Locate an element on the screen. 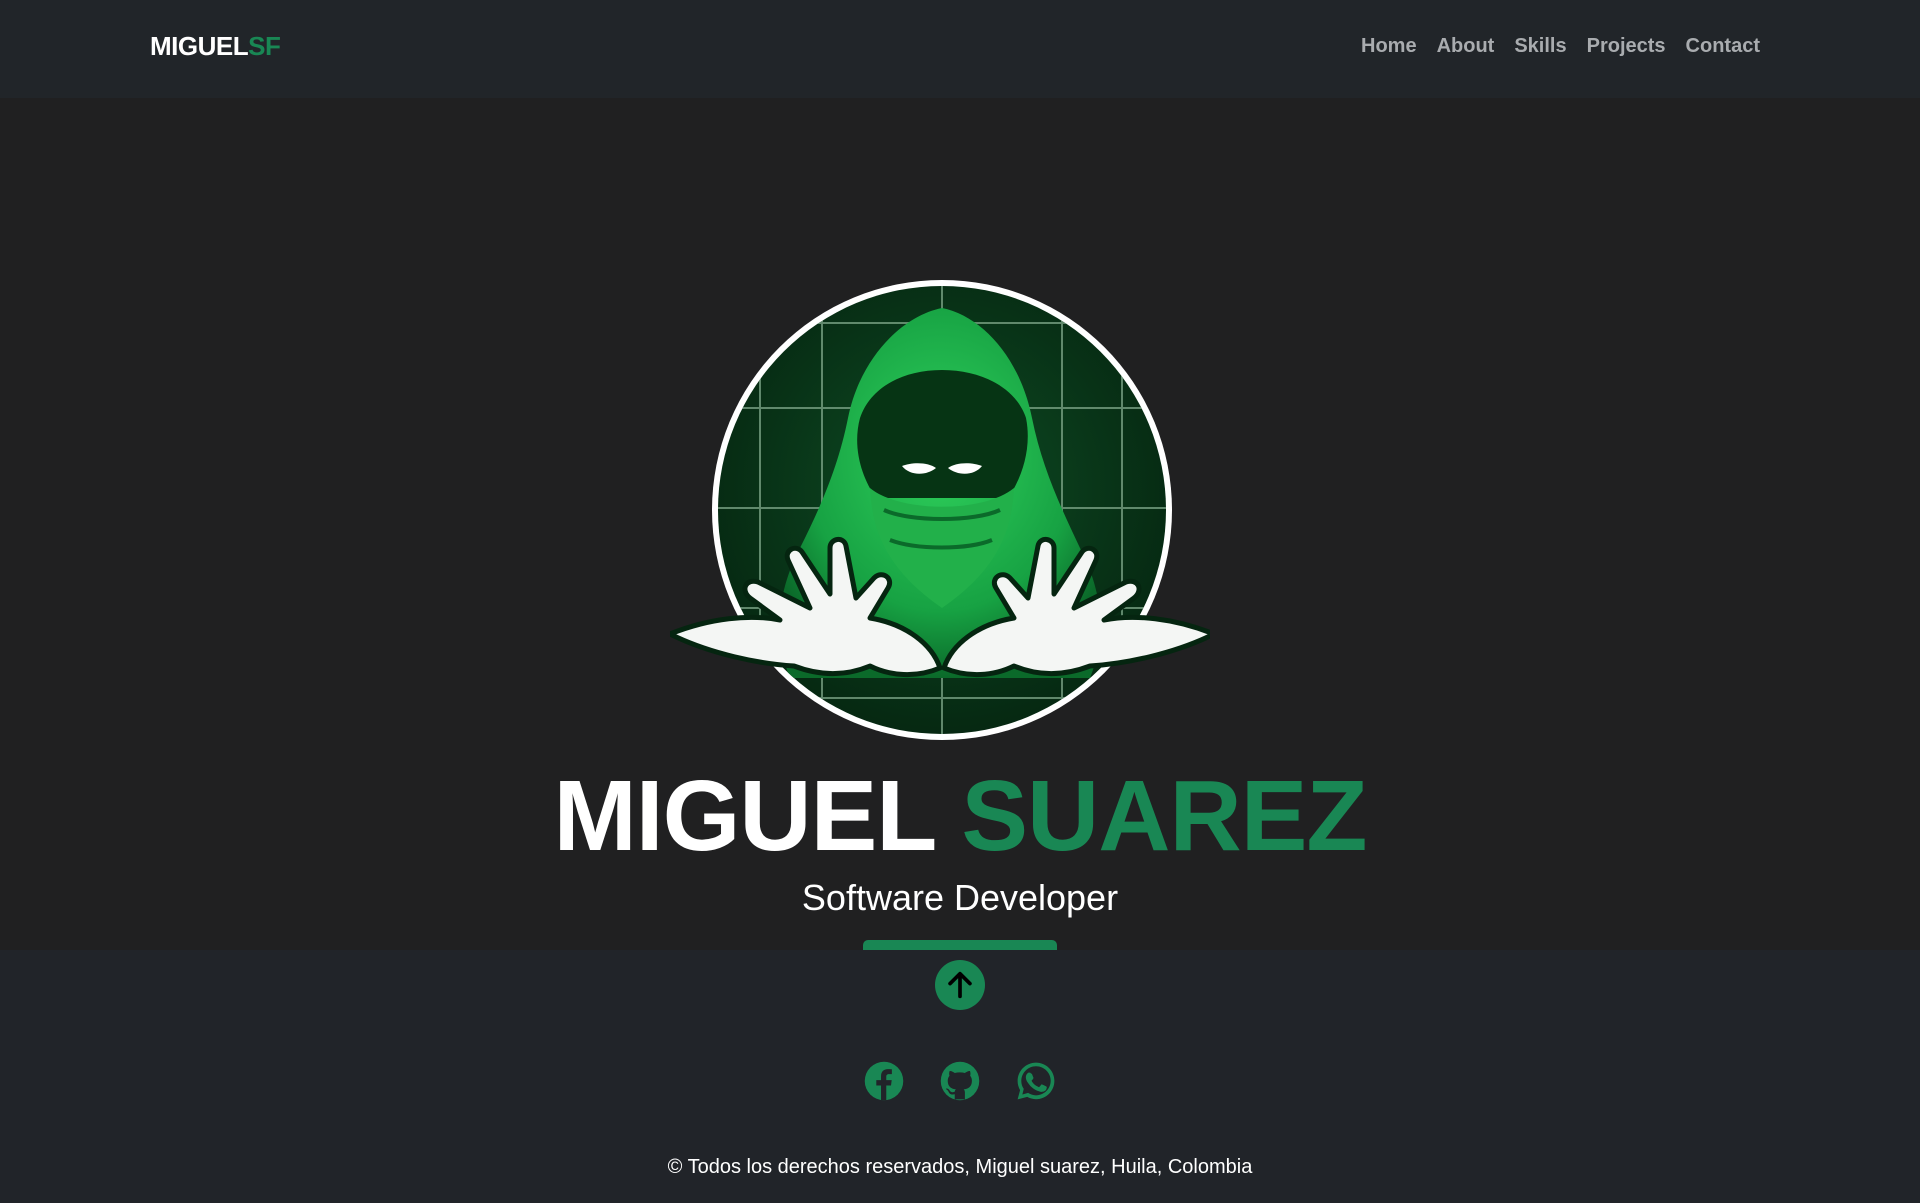  nav-link-home: Home is located at coordinates (1389, 46).